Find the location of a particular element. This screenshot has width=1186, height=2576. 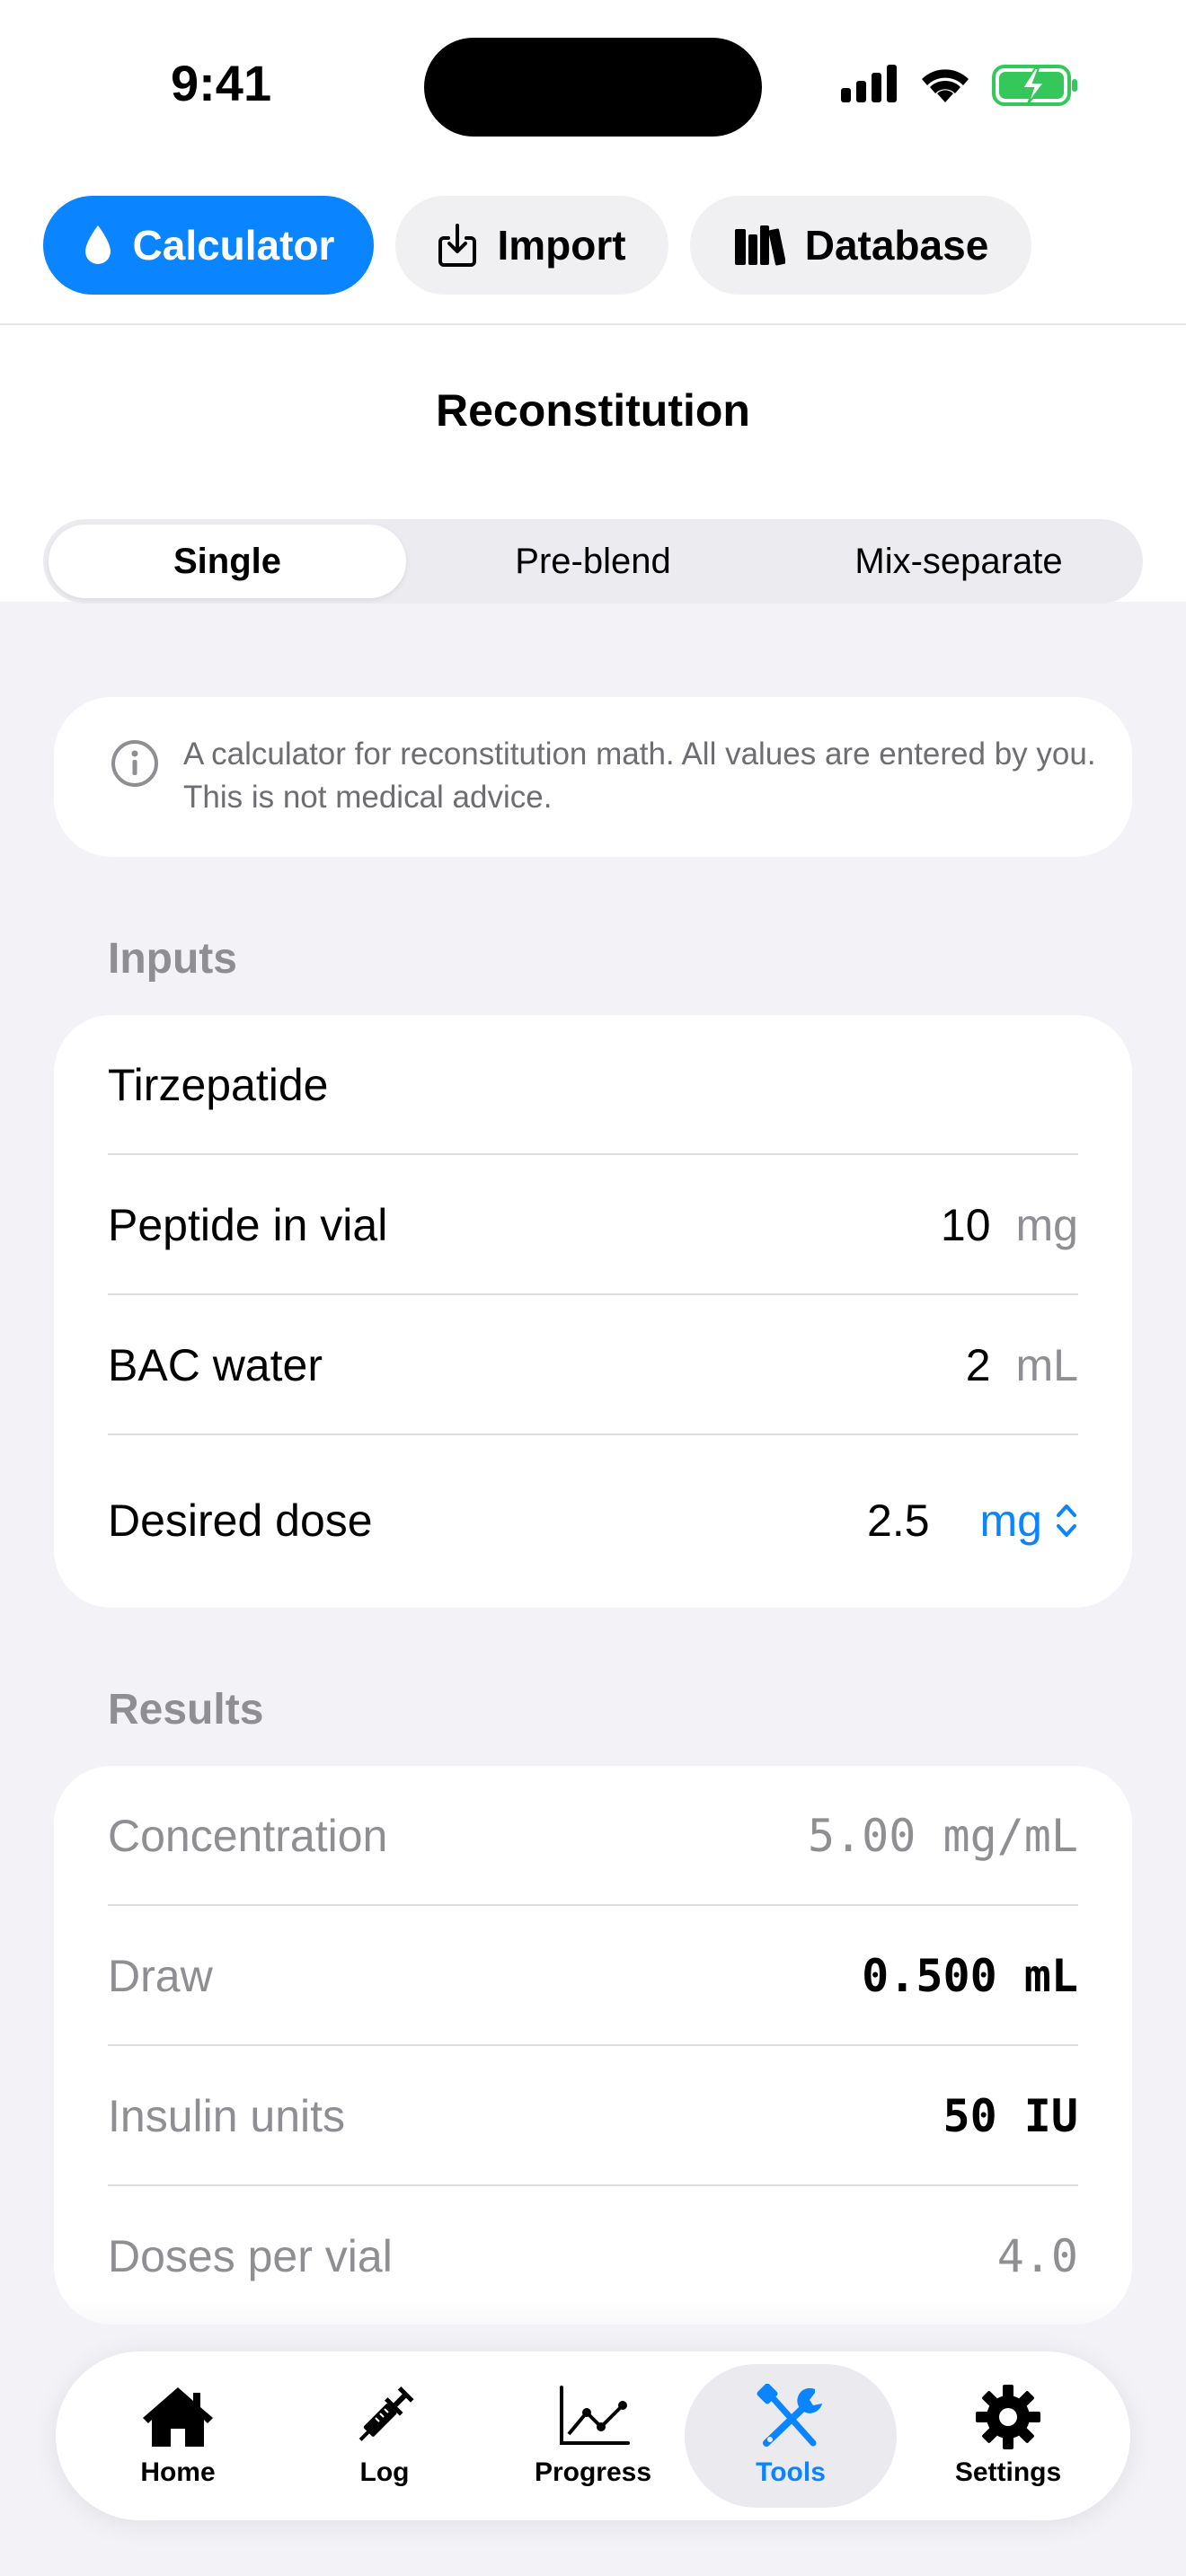

peptide-in-vial-label: Peptide in vial is located at coordinates (248, 1225).